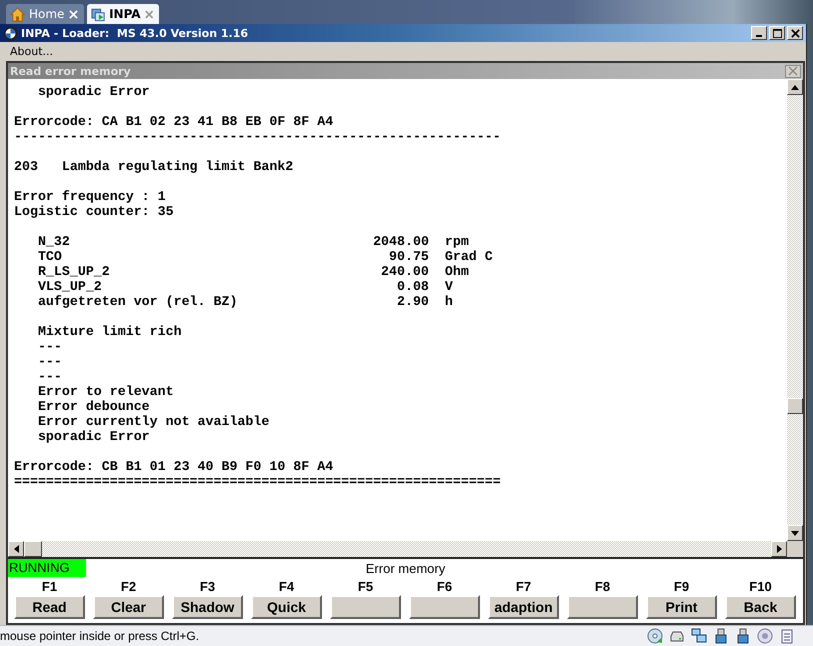 The image size is (813, 646). I want to click on tab: INPA, so click(123, 14).